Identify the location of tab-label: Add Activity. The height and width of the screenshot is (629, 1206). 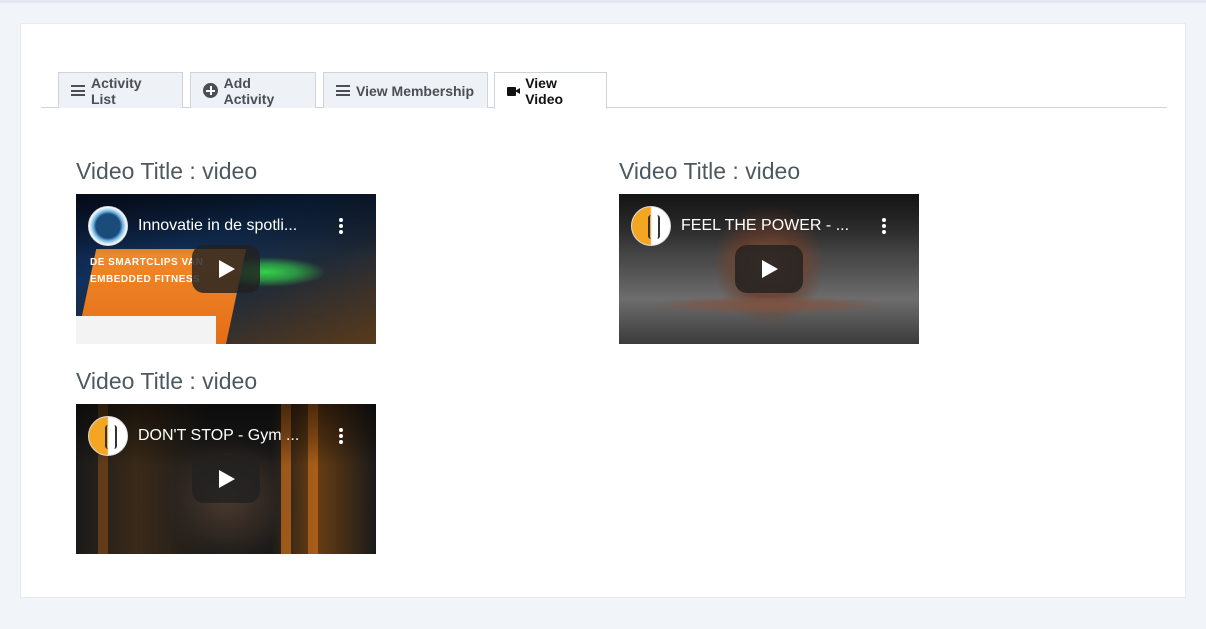
(249, 90).